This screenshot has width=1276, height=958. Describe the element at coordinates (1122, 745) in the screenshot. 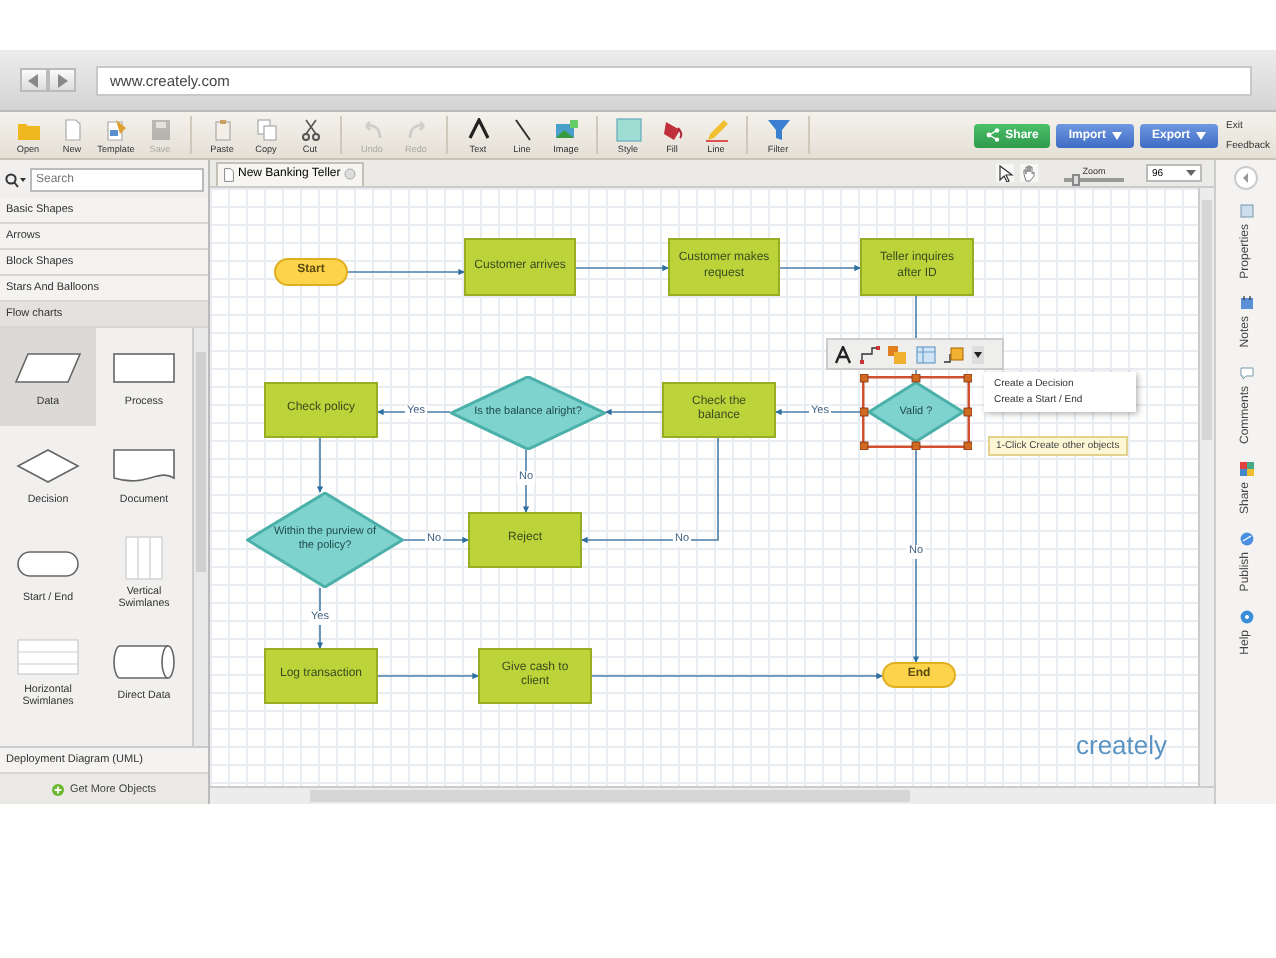

I see `logo: creately` at that location.